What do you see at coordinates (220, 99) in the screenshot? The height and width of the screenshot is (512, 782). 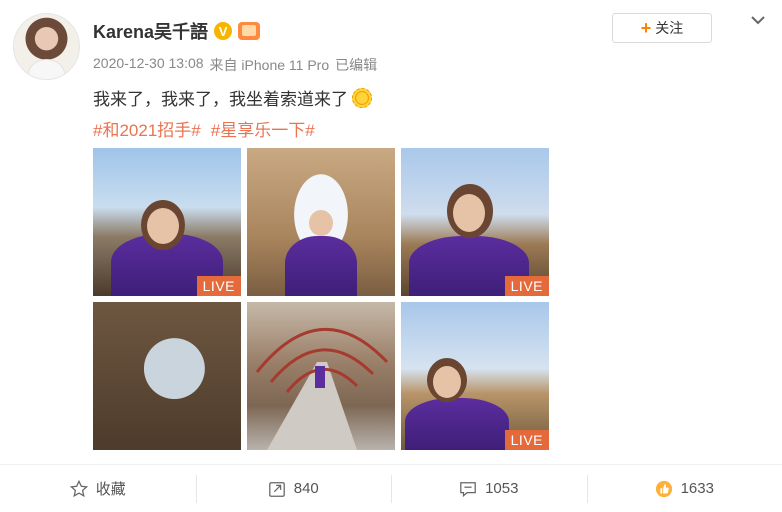 I see `post-text-content: 我来了，我来了，我坐着索道来了` at bounding box center [220, 99].